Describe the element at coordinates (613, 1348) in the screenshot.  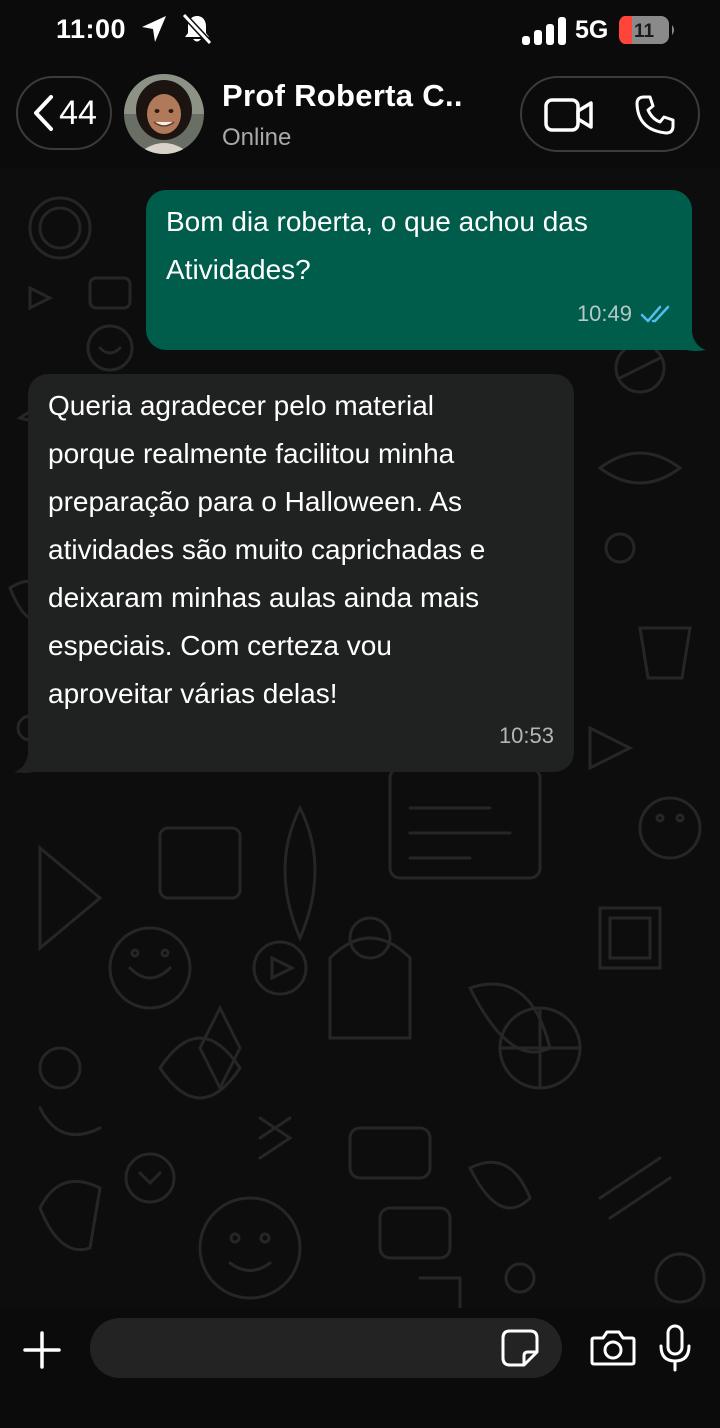
I see `camera-icon` at that location.